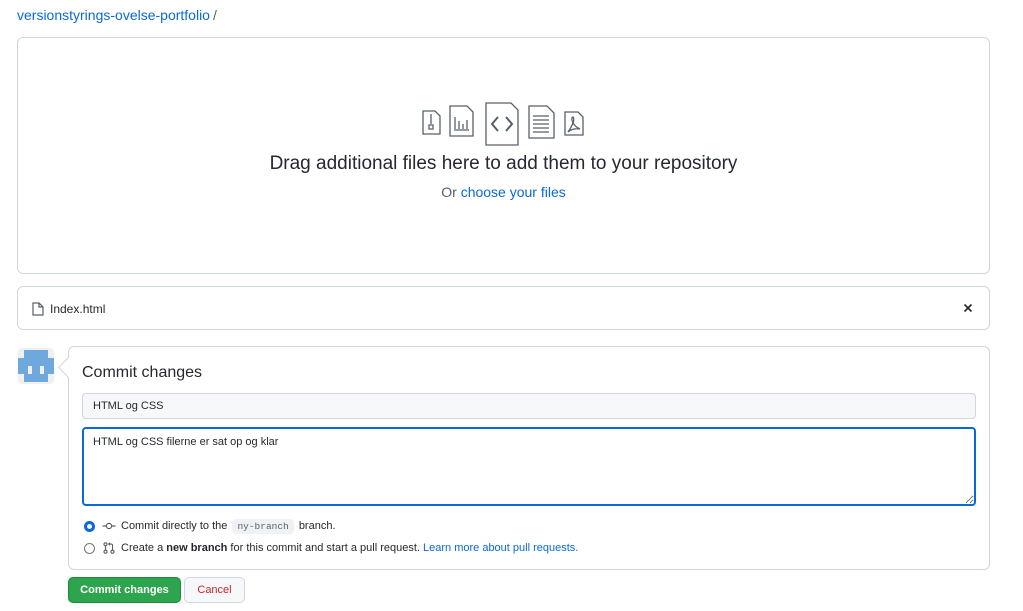  I want to click on file-icon, so click(38, 309).